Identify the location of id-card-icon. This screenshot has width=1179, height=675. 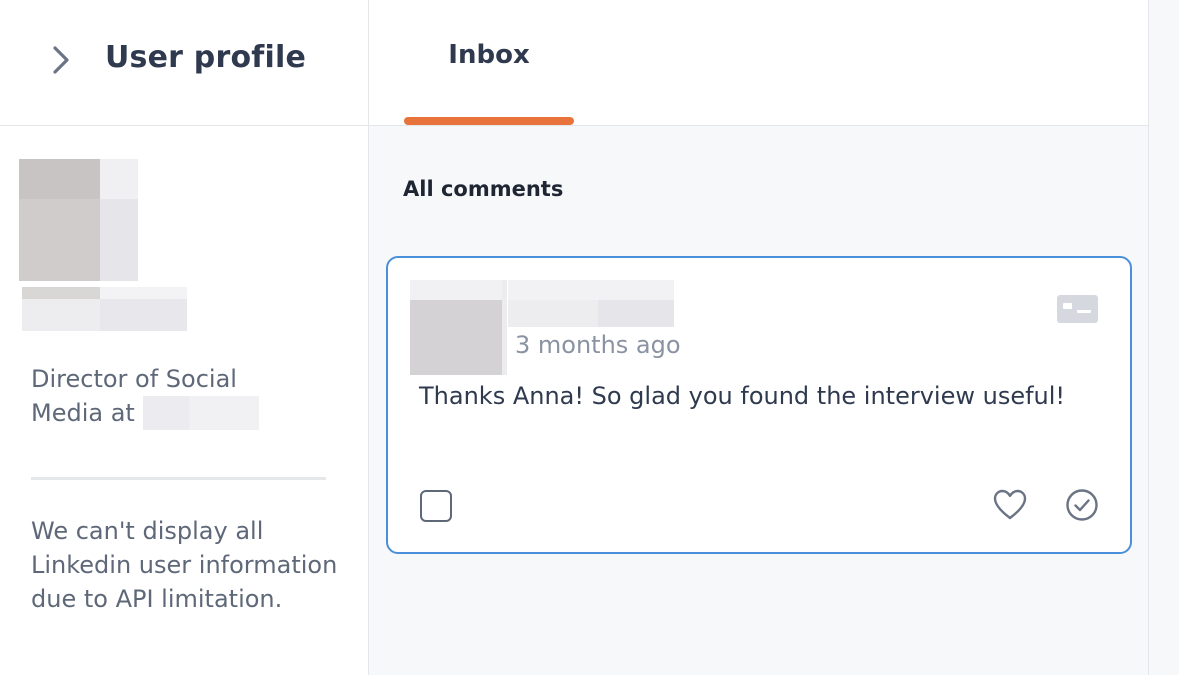
(1077, 309).